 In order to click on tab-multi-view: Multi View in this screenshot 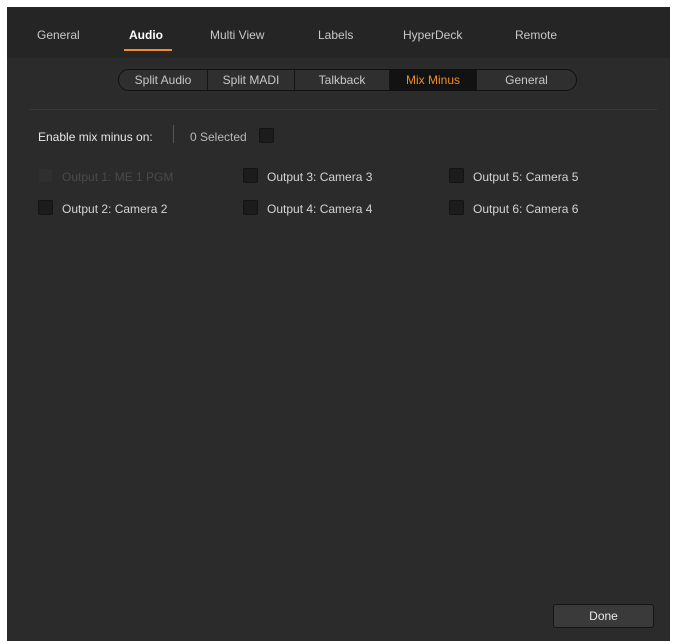, I will do `click(237, 35)`.